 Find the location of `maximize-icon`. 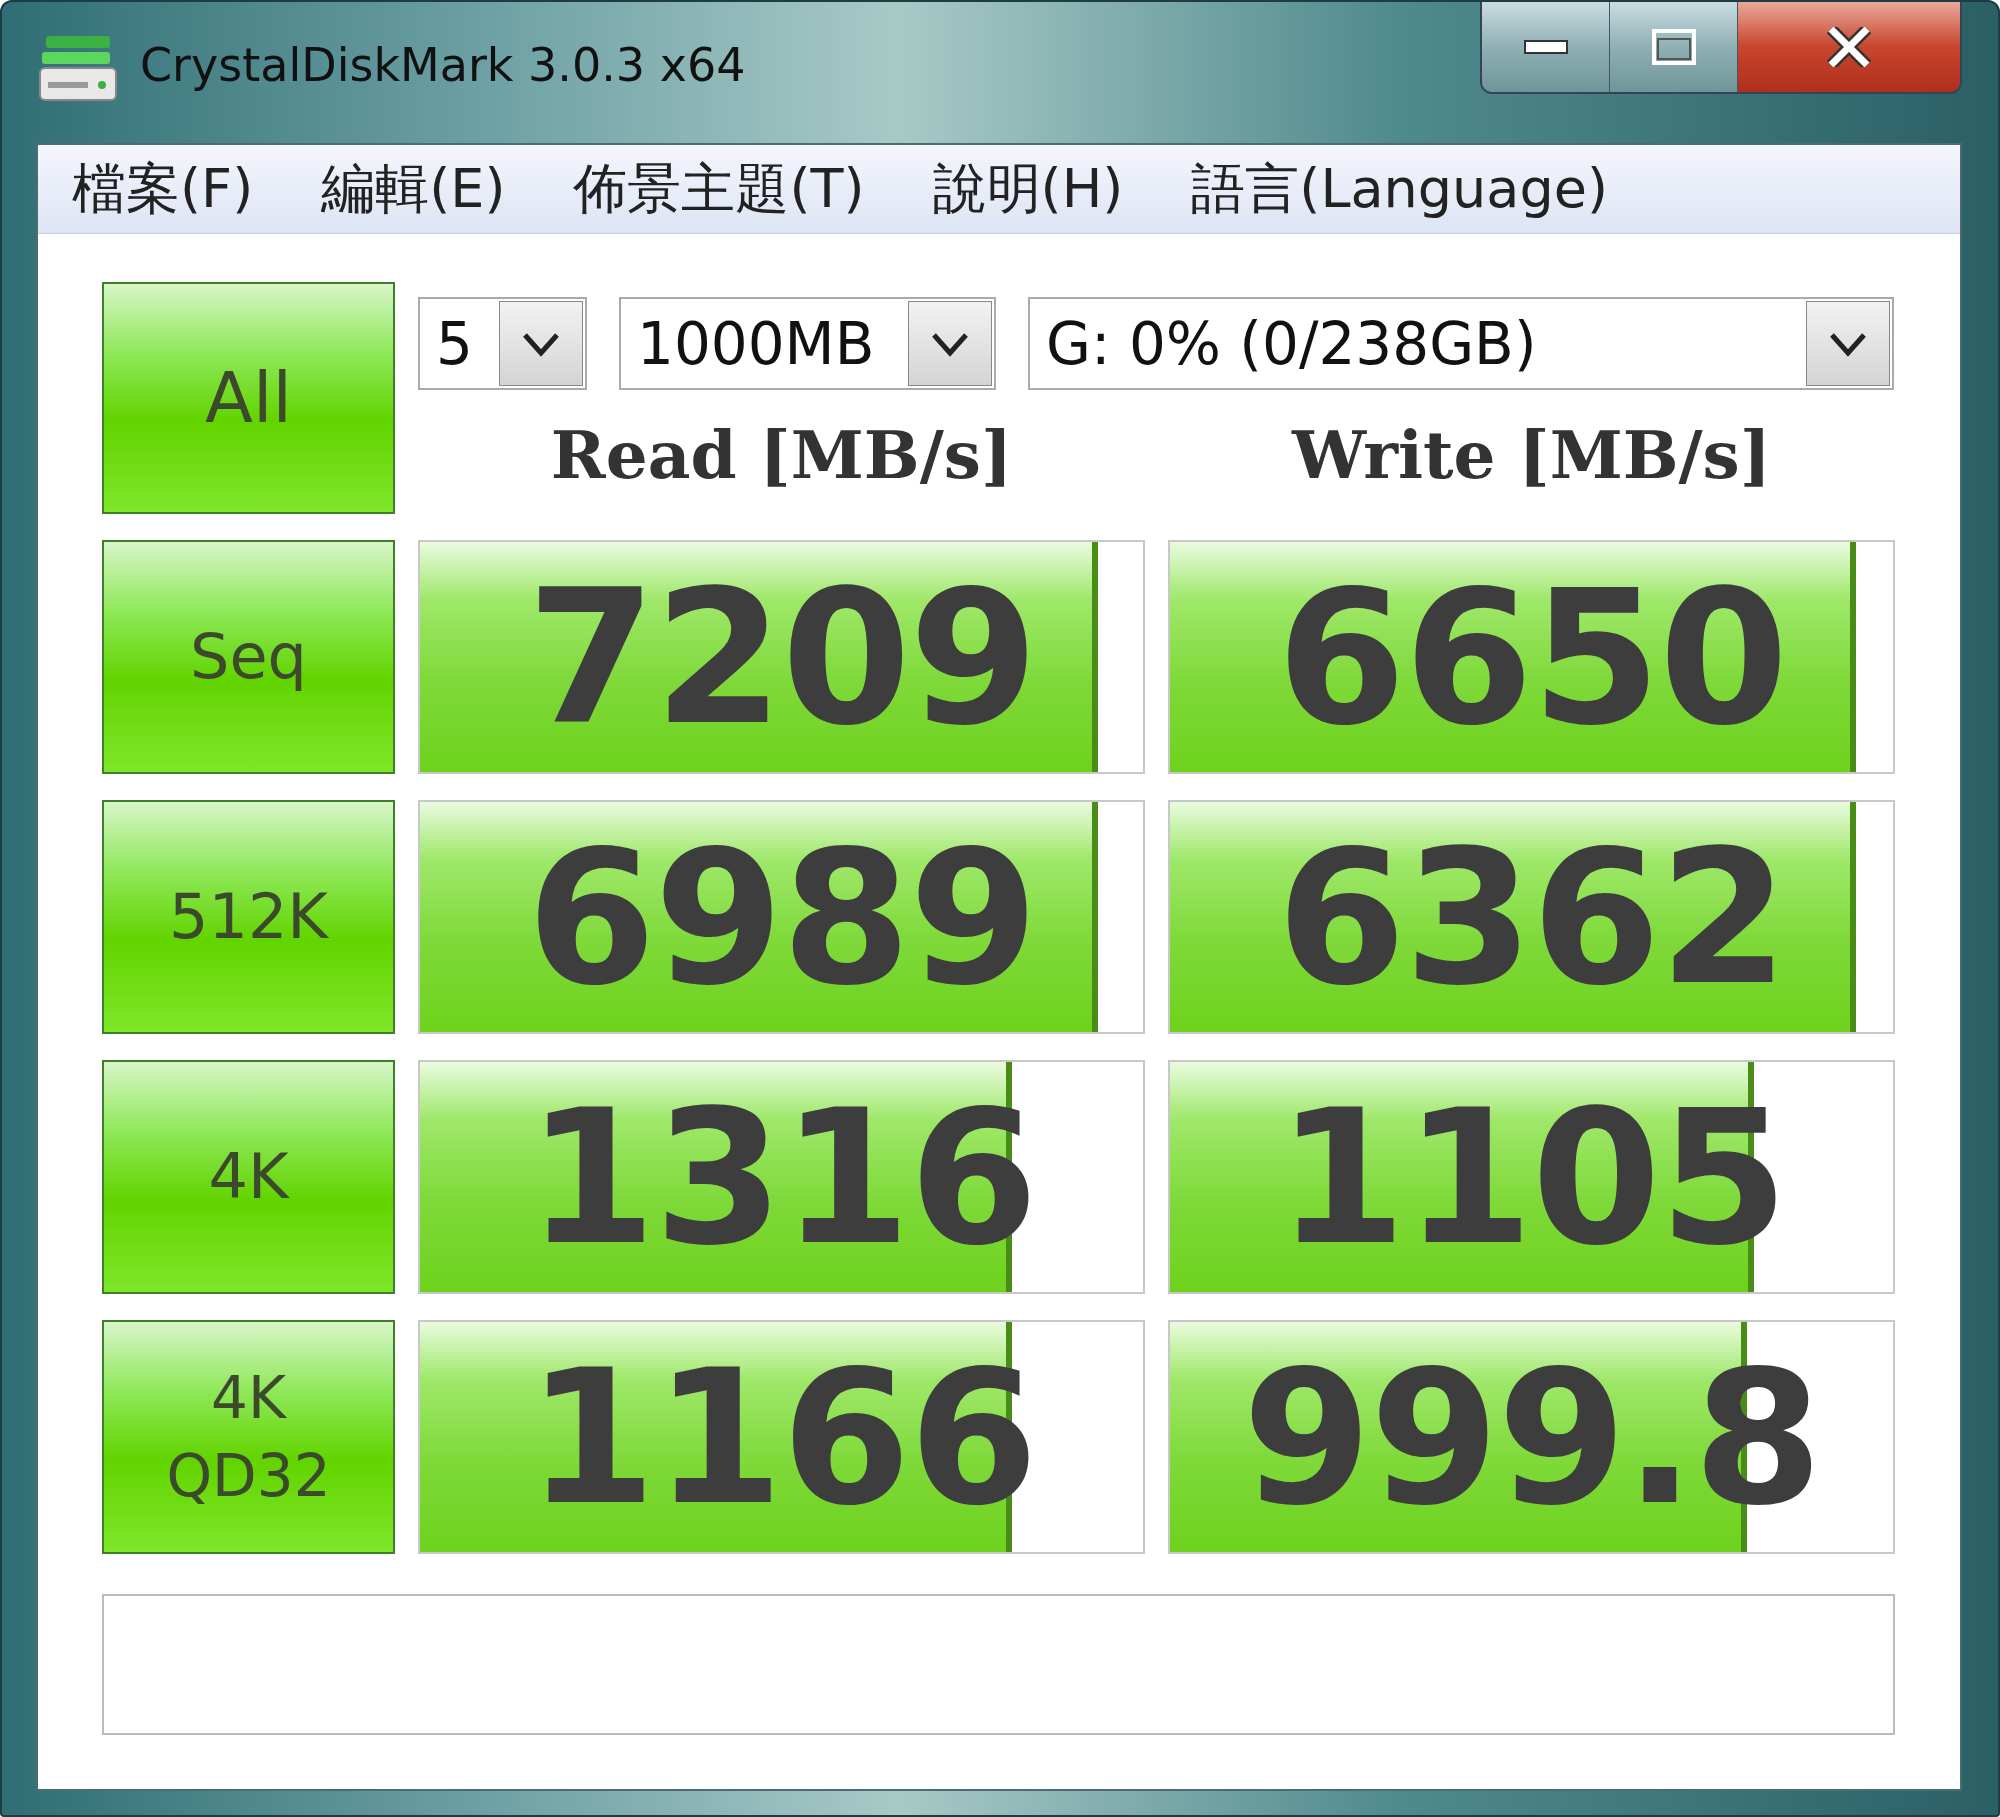

maximize-icon is located at coordinates (1673, 47).